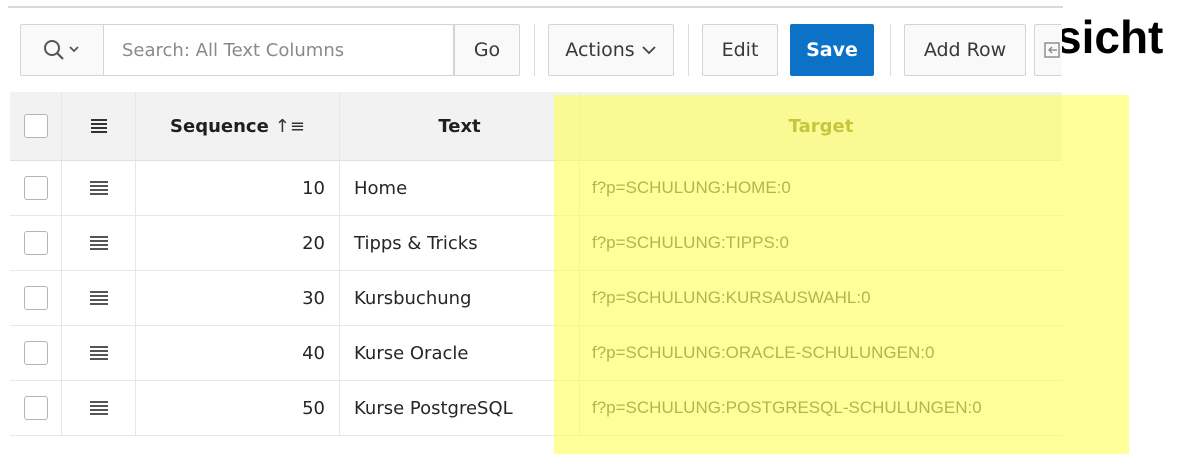 The height and width of the screenshot is (454, 1185). What do you see at coordinates (289, 126) in the screenshot?
I see `sort-ascending-icon: ↑≡` at bounding box center [289, 126].